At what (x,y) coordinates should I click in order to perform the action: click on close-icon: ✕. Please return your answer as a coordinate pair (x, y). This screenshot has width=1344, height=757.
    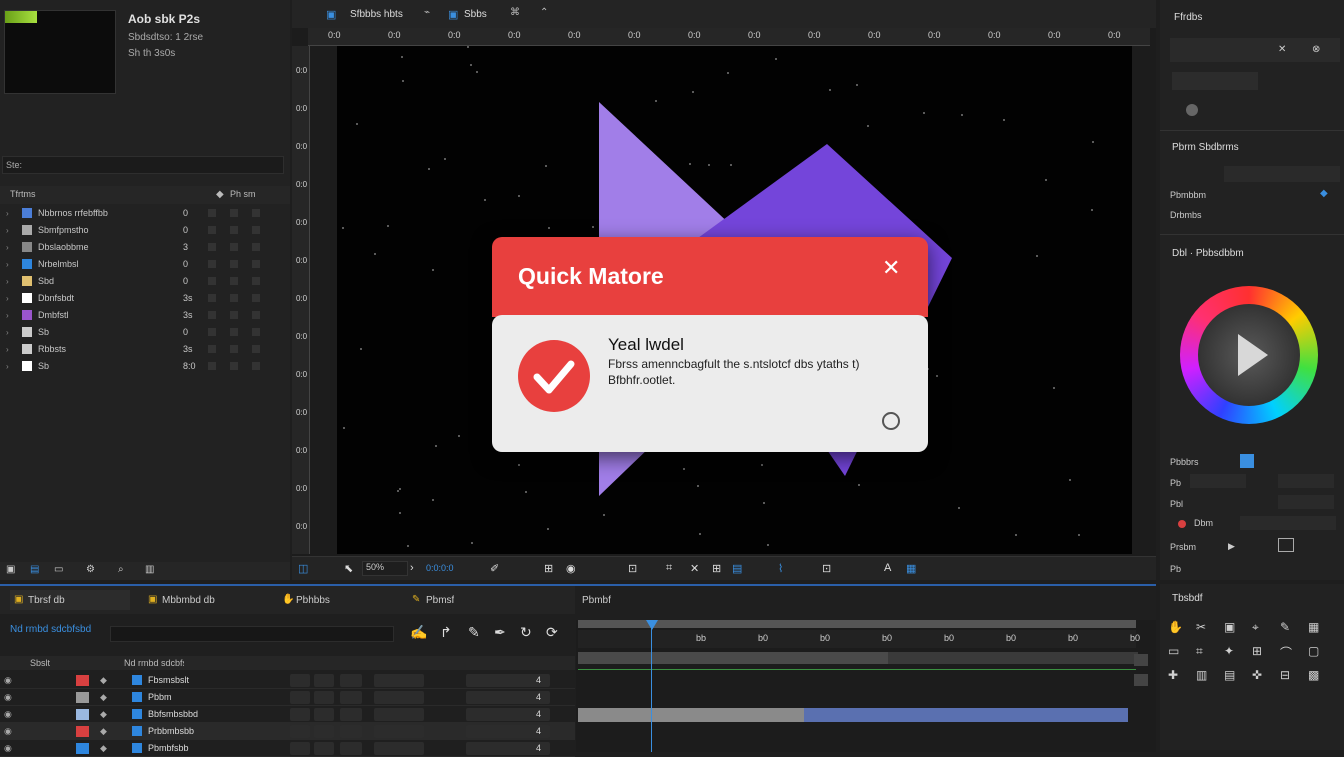
    Looking at the image, I should click on (891, 268).